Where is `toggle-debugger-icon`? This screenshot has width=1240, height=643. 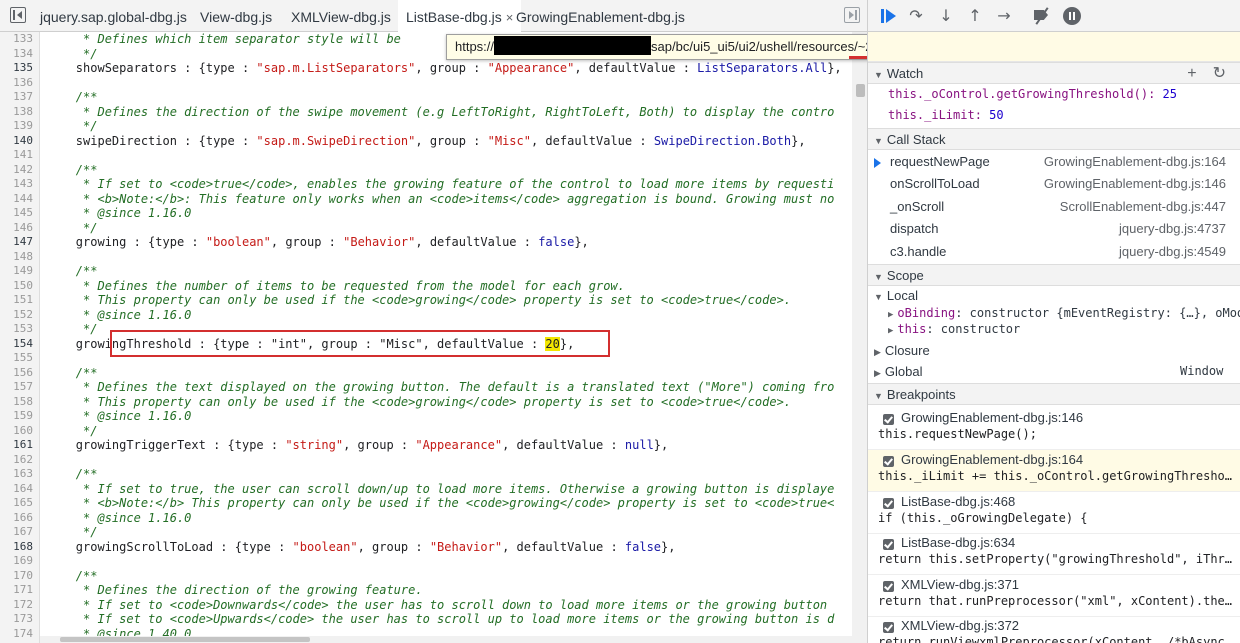 toggle-debugger-icon is located at coordinates (852, 15).